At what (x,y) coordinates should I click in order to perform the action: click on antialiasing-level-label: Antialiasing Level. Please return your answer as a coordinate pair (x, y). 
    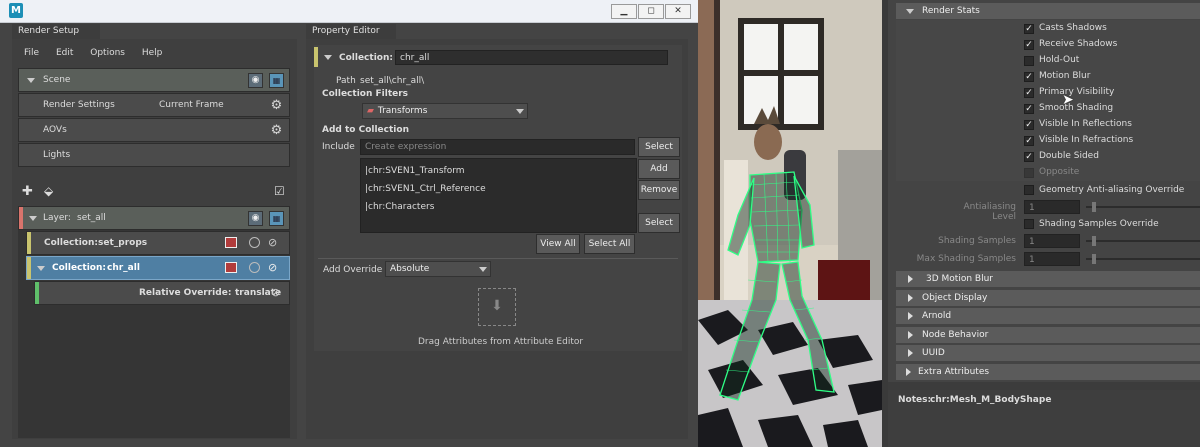
    Looking at the image, I should click on (989, 212).